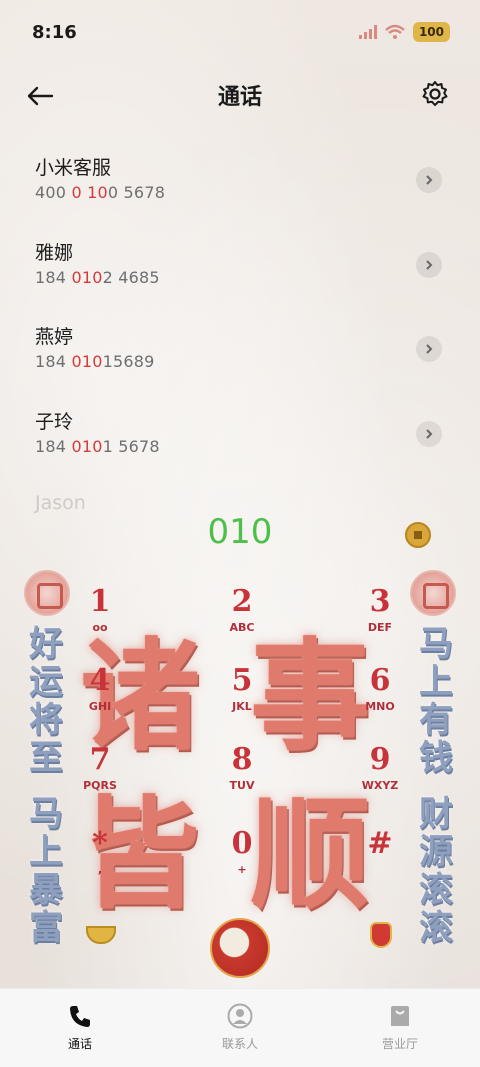  What do you see at coordinates (380, 785) in the screenshot?
I see `key-letters: WXYZ` at bounding box center [380, 785].